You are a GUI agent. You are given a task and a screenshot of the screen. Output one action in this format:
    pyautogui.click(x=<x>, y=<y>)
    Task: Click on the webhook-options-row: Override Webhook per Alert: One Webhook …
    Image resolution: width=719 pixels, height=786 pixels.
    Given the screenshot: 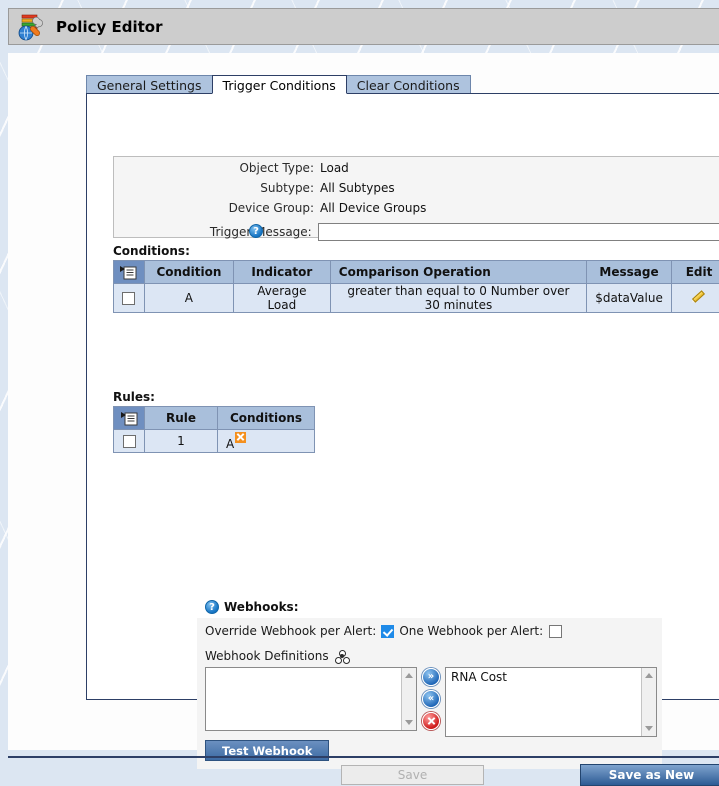 What is the action you would take?
    pyautogui.click(x=383, y=631)
    